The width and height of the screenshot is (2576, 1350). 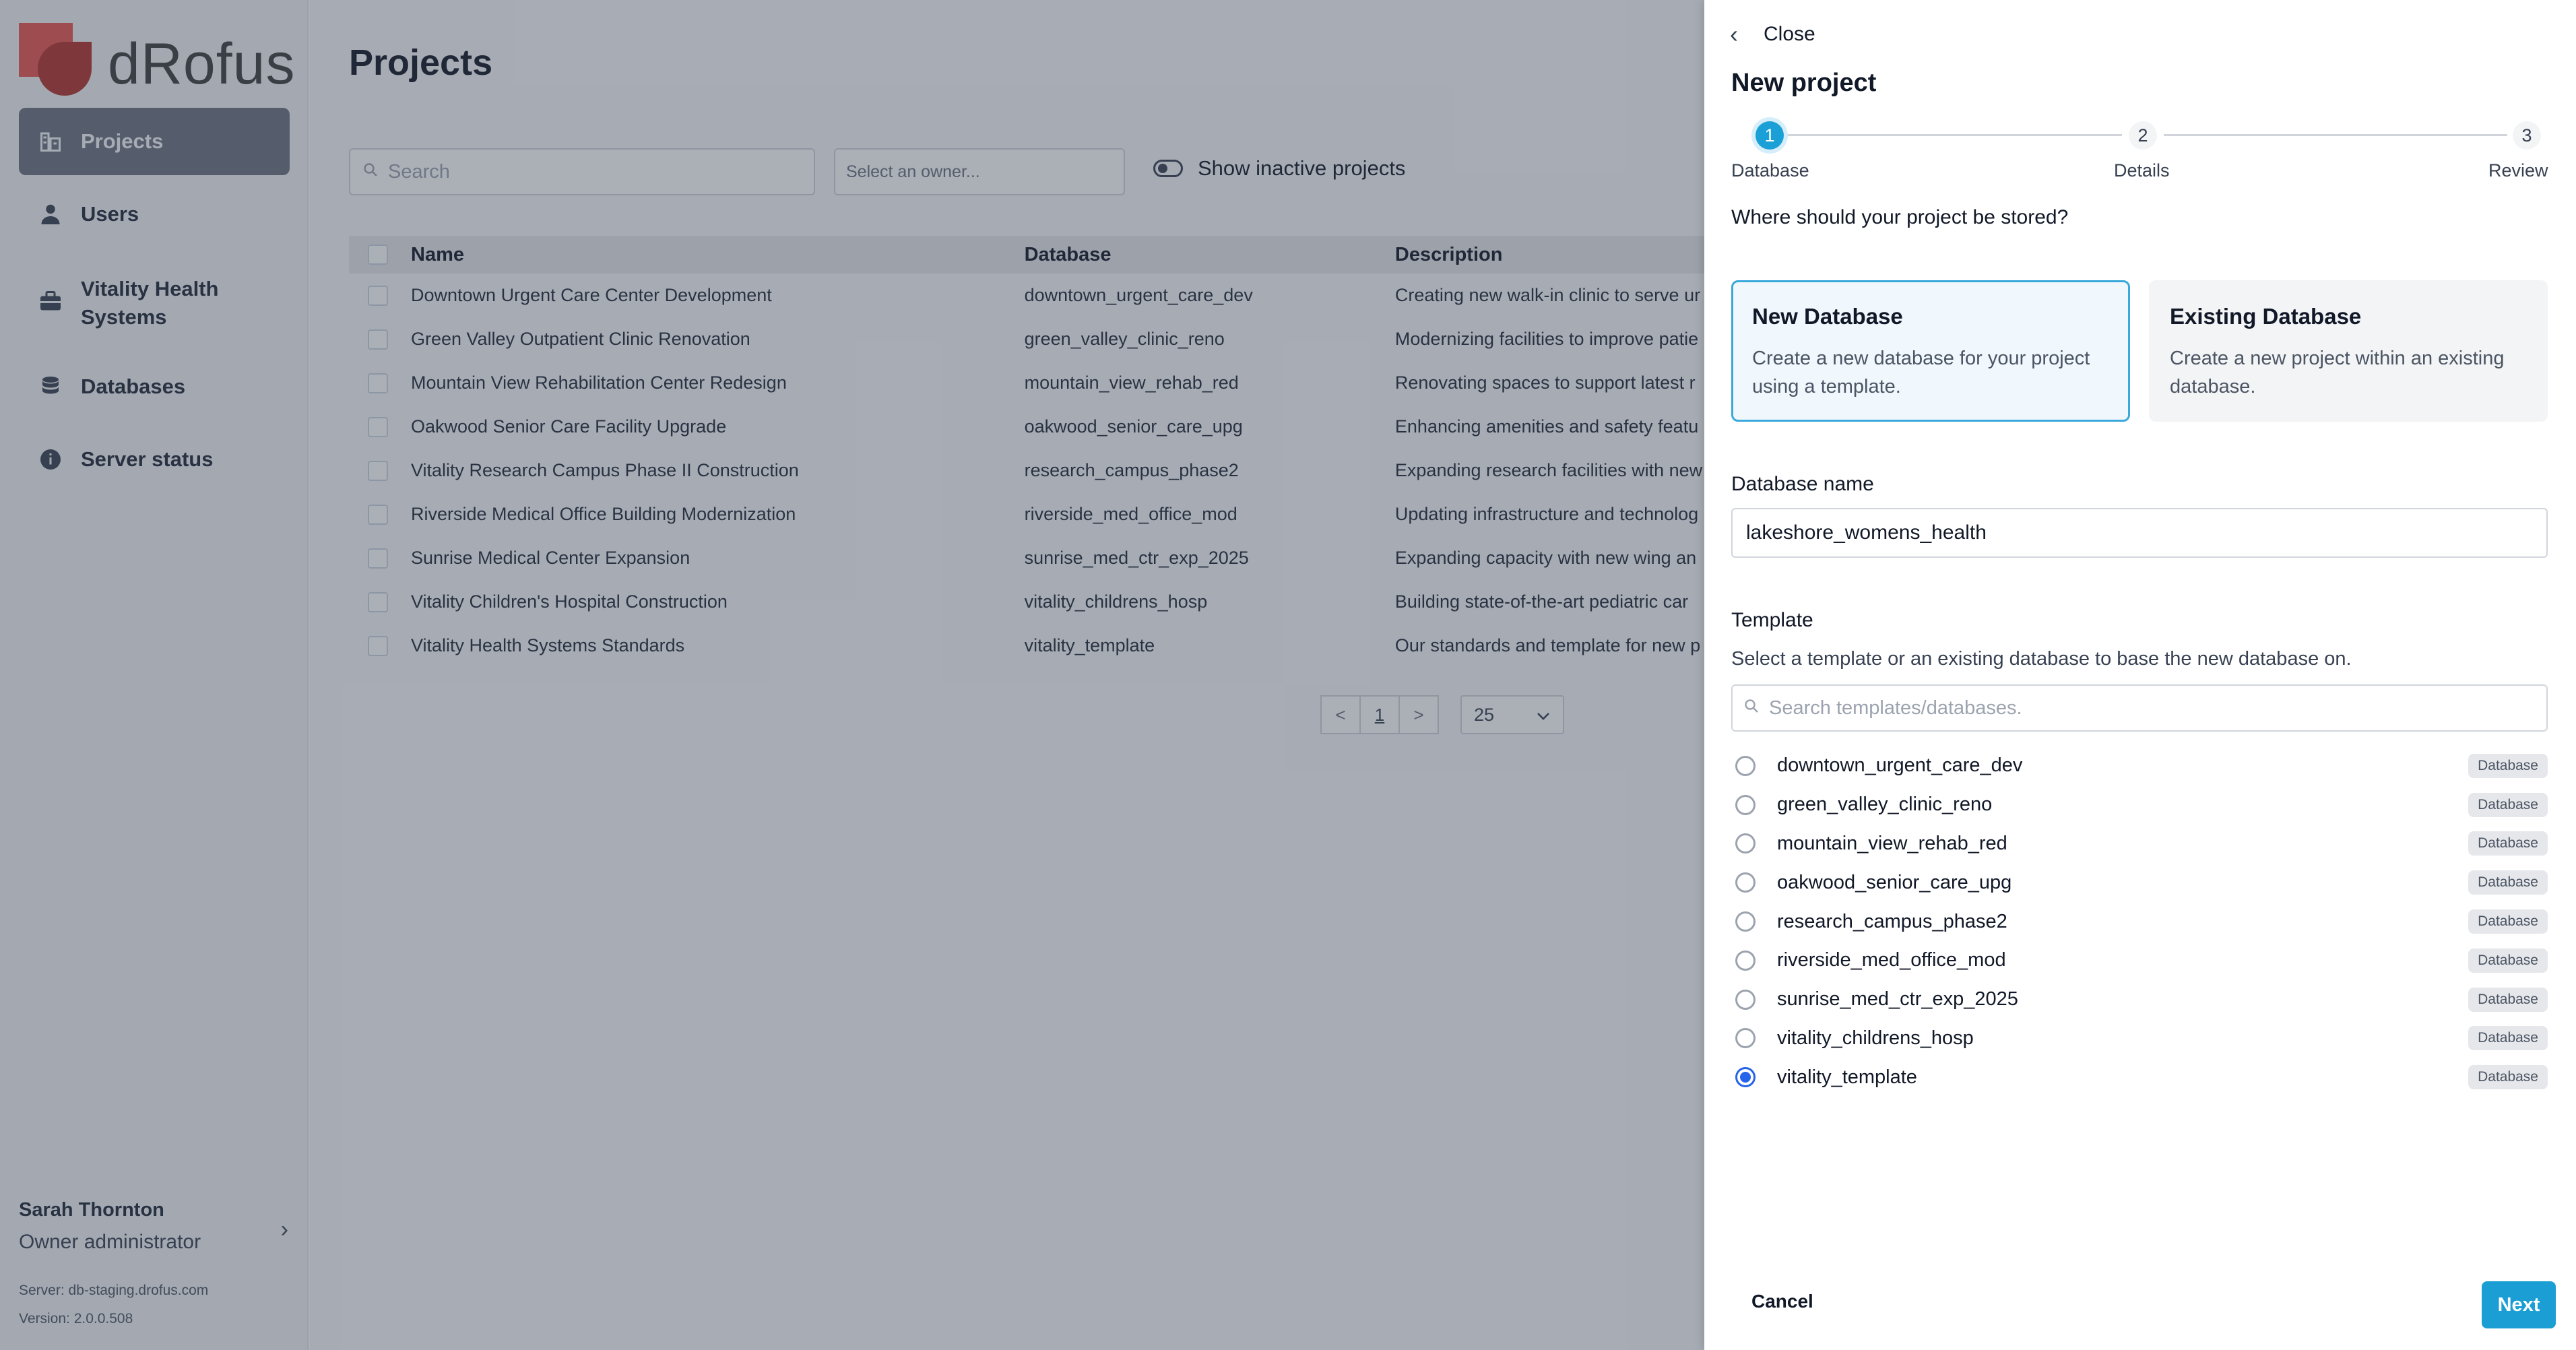 What do you see at coordinates (1803, 484) in the screenshot?
I see `database-name-label: Database name` at bounding box center [1803, 484].